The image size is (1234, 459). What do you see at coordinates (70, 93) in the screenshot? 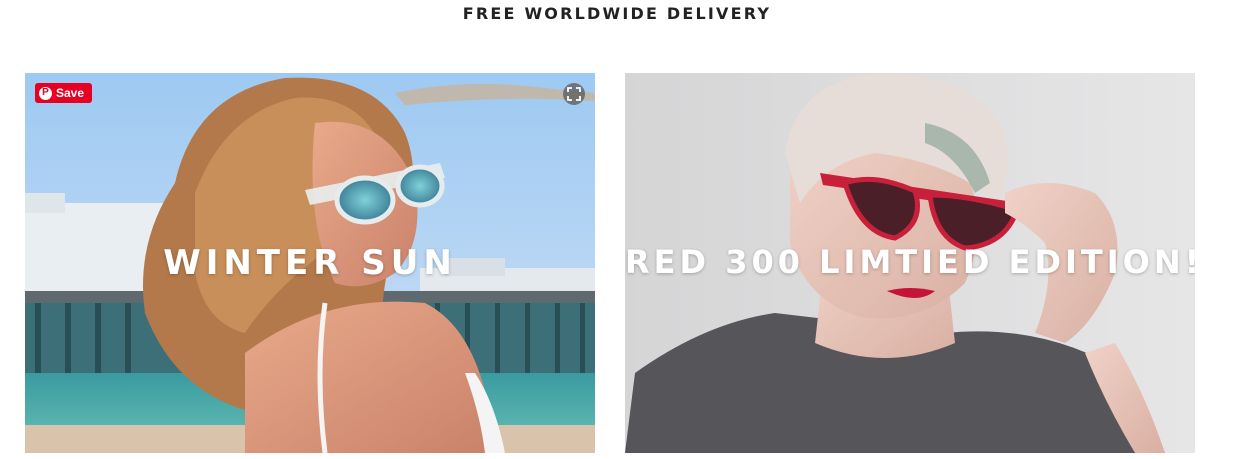
I see `pinterest-save-label: Save` at bounding box center [70, 93].